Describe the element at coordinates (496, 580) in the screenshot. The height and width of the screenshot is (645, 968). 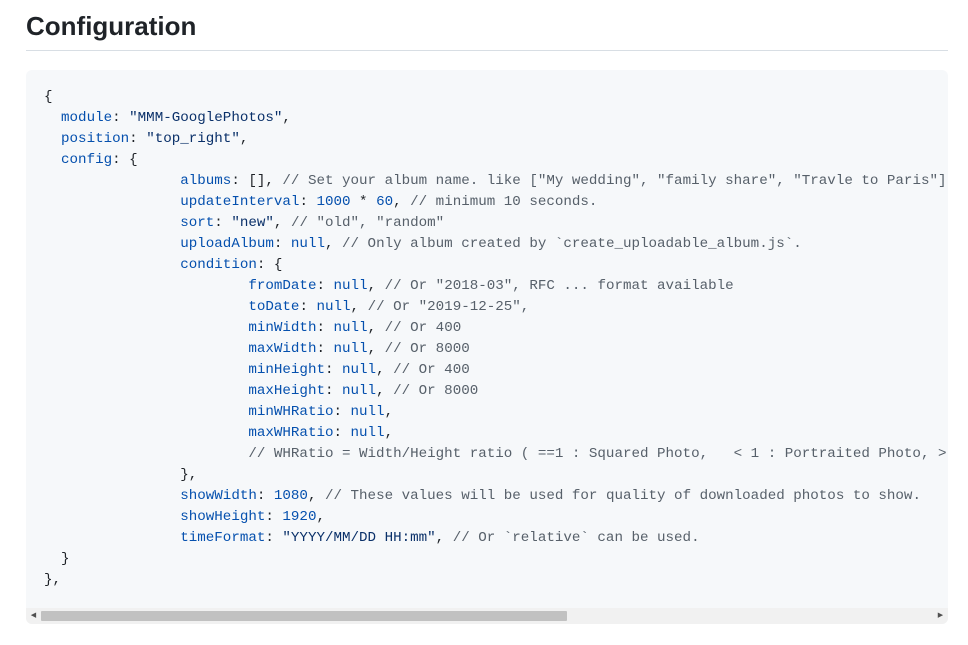
I see `code-line: },` at that location.